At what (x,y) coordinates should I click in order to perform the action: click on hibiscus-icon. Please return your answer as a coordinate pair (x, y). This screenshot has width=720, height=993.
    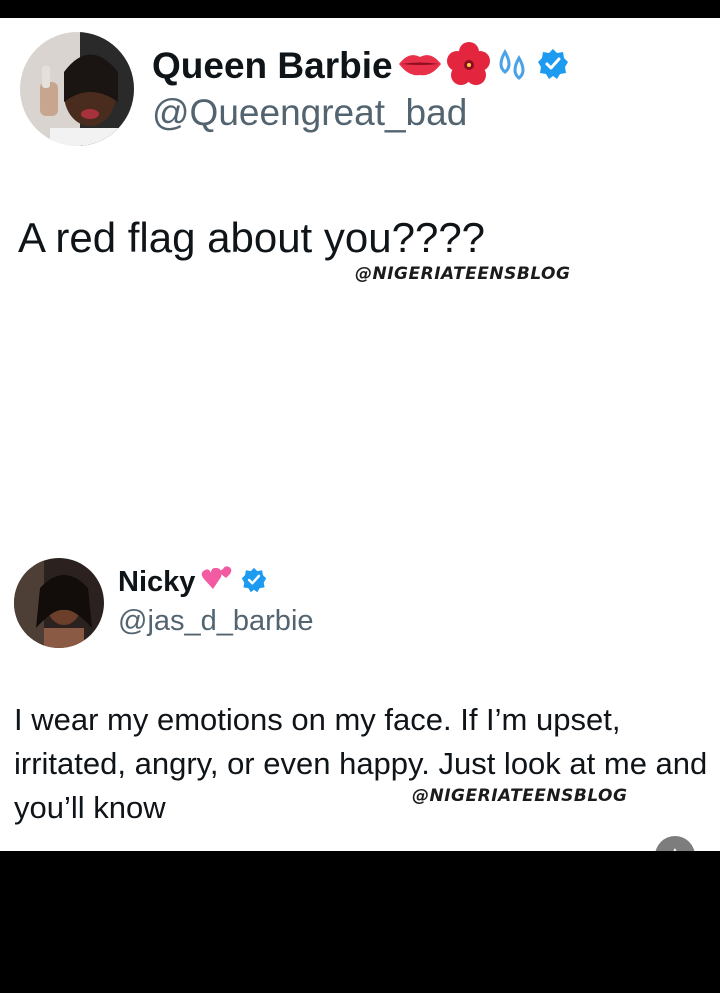
    Looking at the image, I should click on (468, 66).